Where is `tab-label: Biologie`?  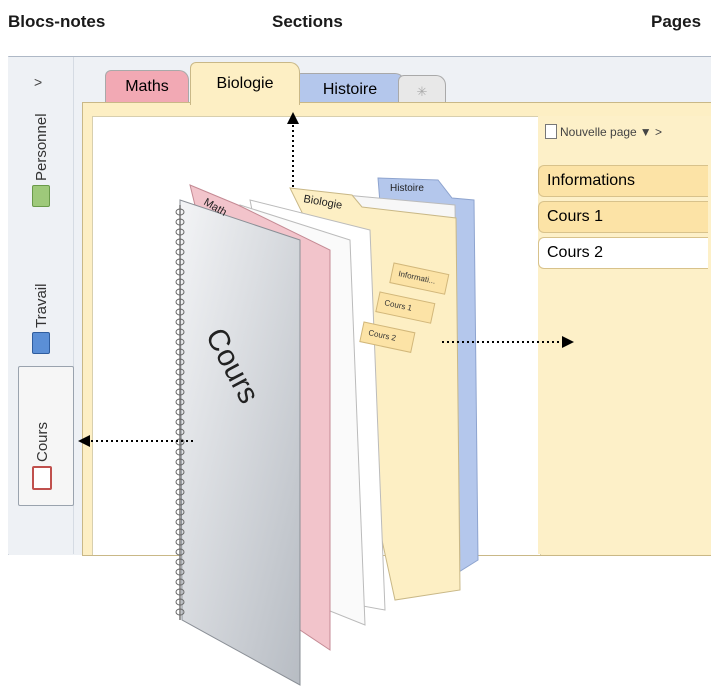
tab-label: Biologie is located at coordinates (245, 83).